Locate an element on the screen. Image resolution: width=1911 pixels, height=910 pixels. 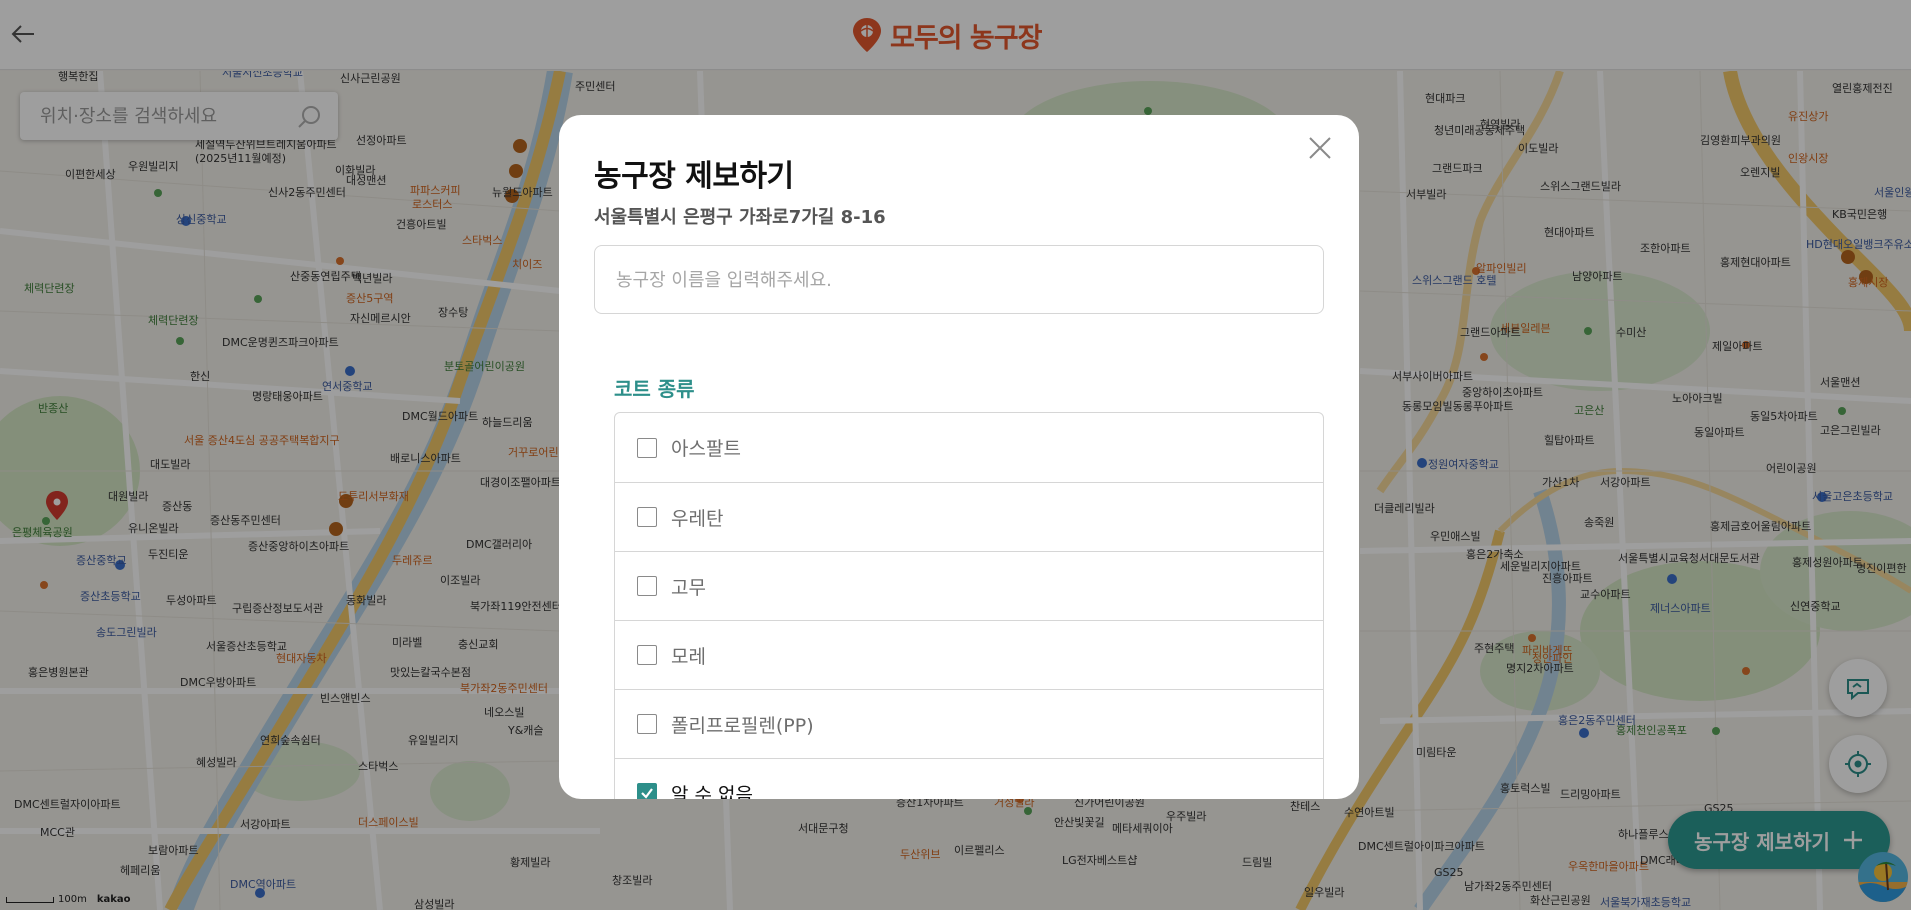
court-type-option-pp: 폴리프로필렌(PP) is located at coordinates (969, 723).